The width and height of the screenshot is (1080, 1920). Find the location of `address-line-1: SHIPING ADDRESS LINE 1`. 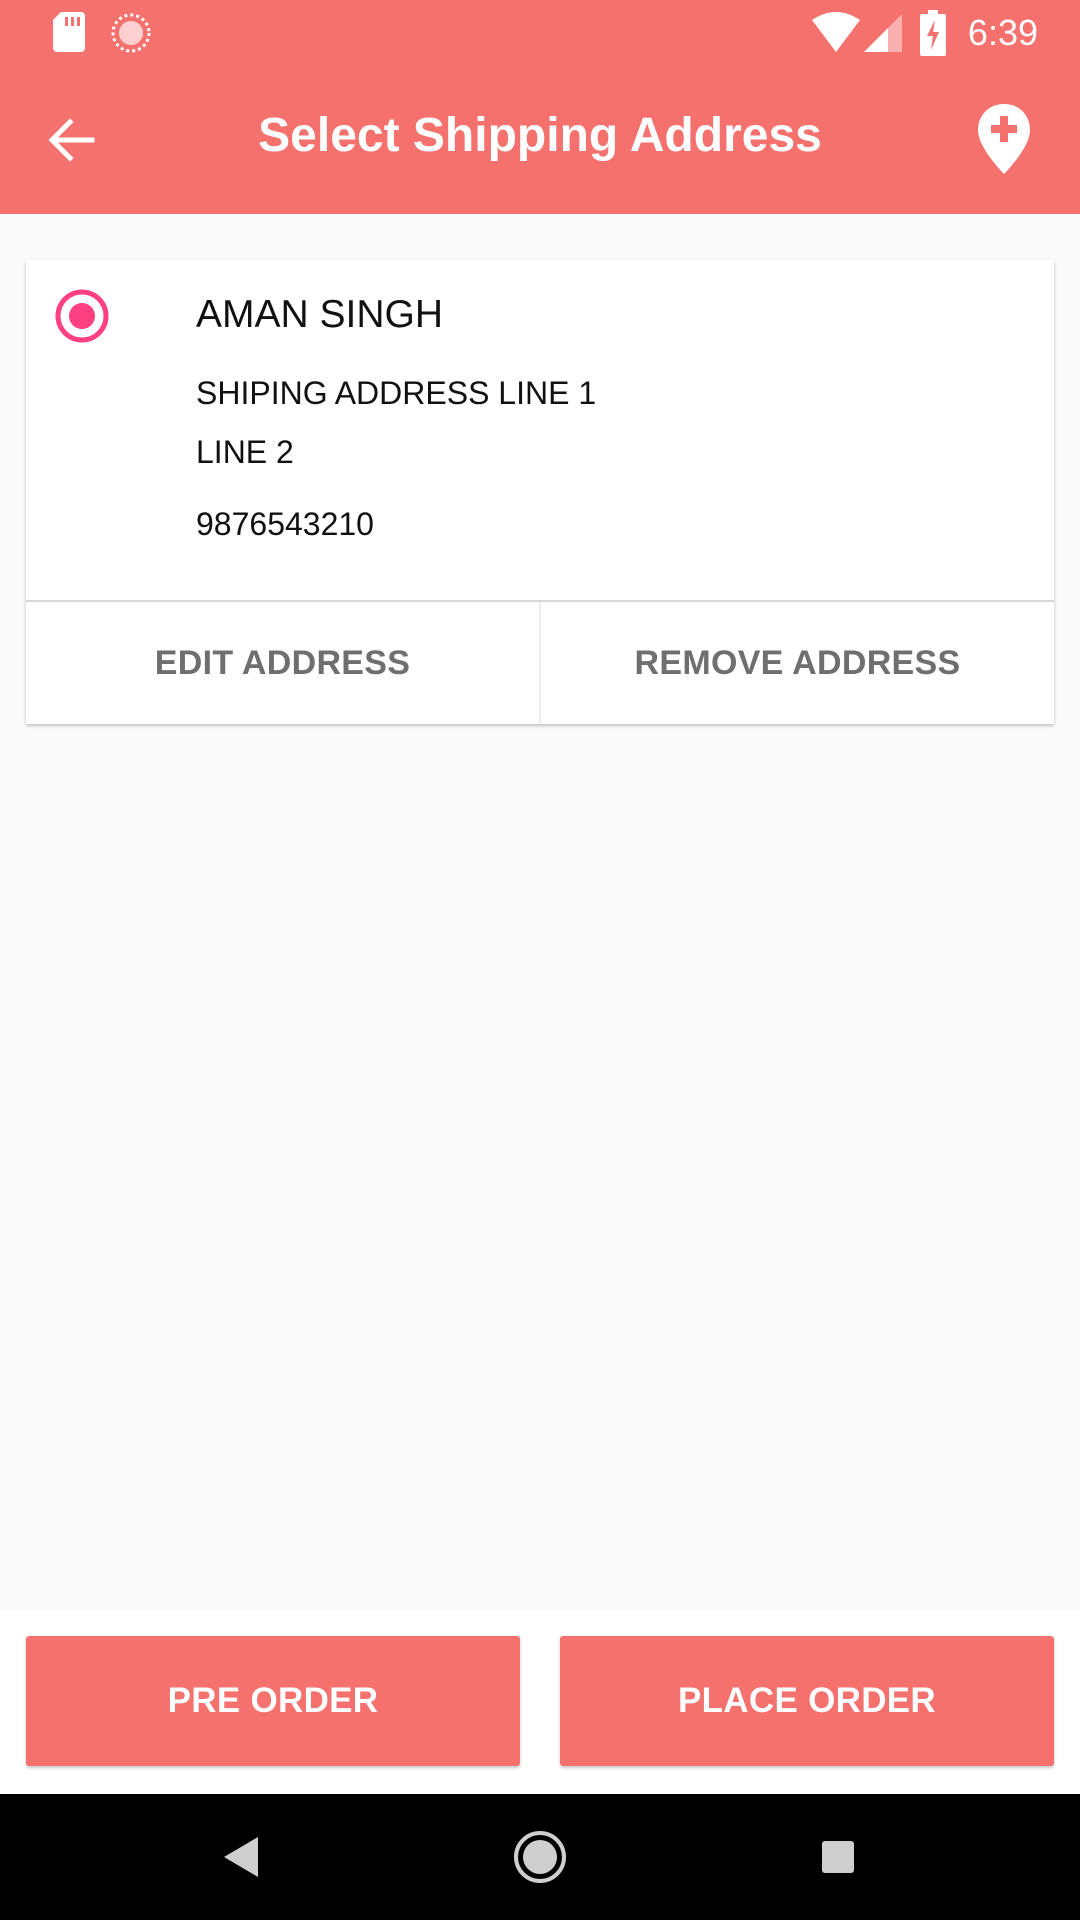

address-line-1: SHIPING ADDRESS LINE 1 is located at coordinates (396, 393).